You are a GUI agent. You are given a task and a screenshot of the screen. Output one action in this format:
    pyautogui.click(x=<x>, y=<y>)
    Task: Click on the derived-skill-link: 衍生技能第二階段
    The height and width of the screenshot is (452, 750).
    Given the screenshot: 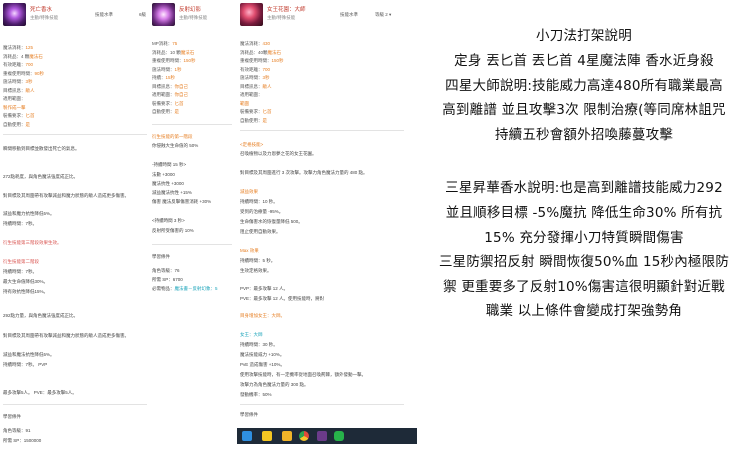 What is the action you would take?
    pyautogui.click(x=21, y=262)
    